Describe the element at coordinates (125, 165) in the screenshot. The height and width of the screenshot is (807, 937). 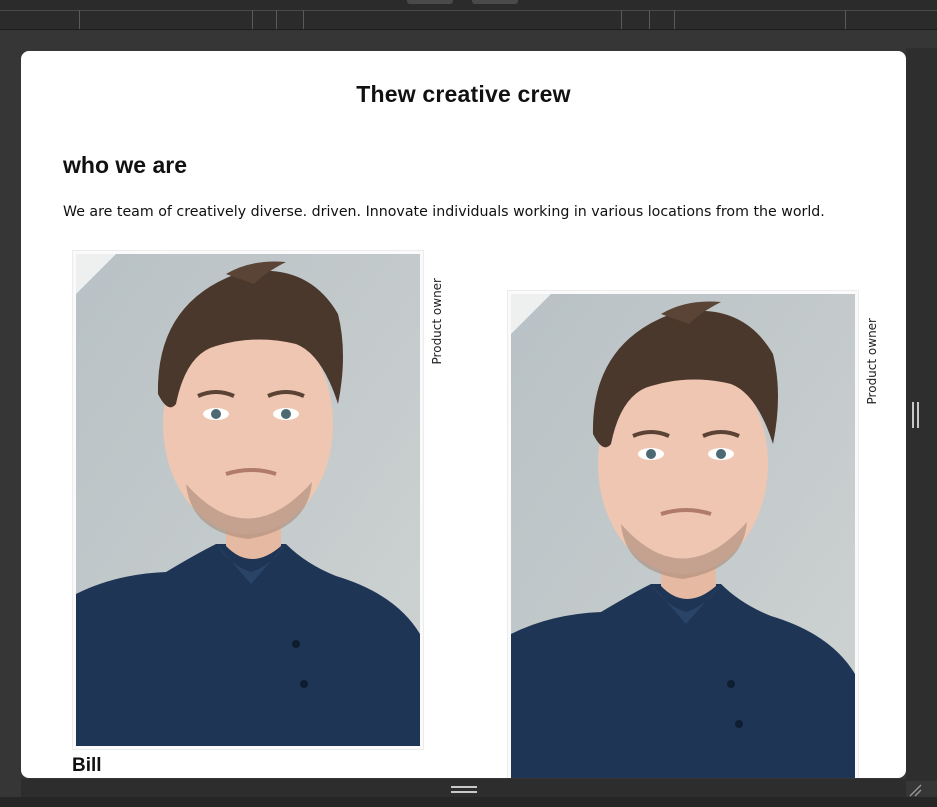
I see `section-heading: who we are` at that location.